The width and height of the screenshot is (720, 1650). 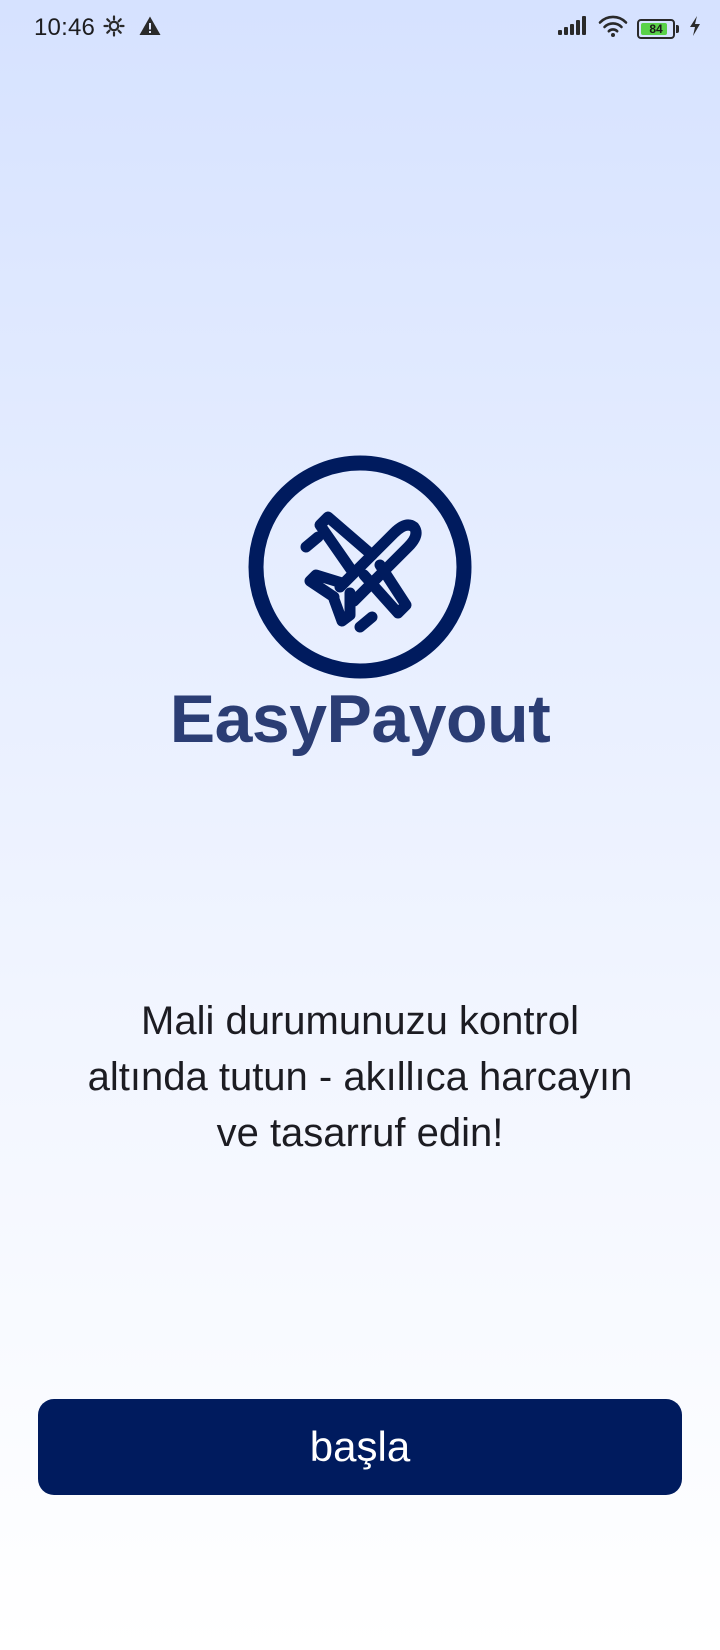 I want to click on app-name: EasyPayout, so click(x=360, y=719).